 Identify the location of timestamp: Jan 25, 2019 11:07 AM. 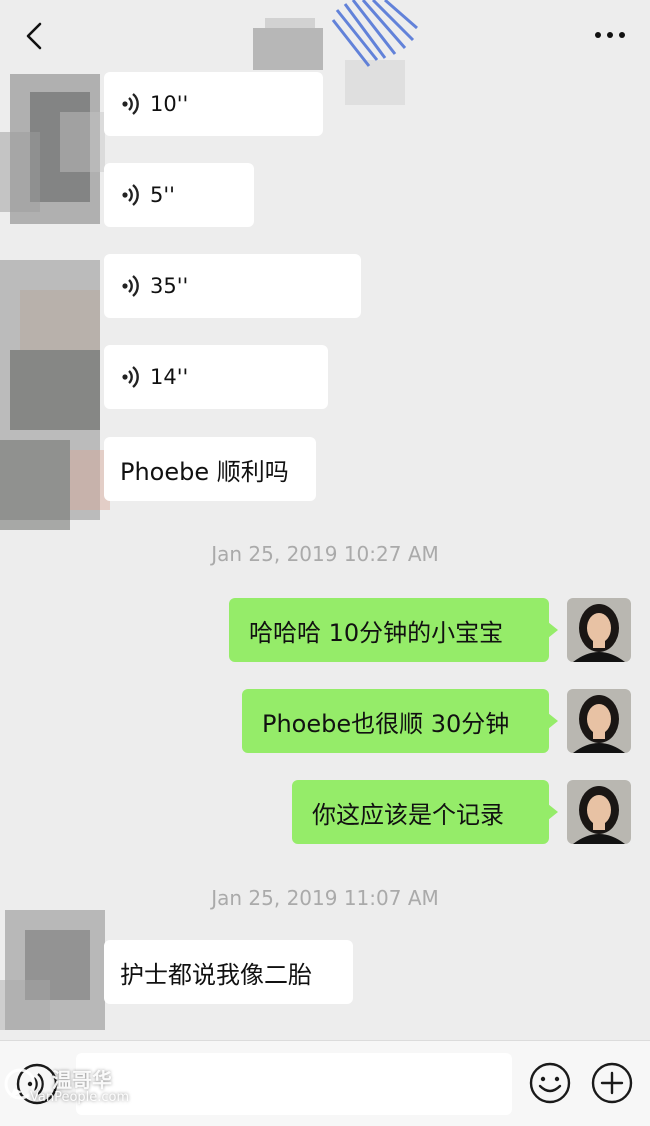
(325, 898).